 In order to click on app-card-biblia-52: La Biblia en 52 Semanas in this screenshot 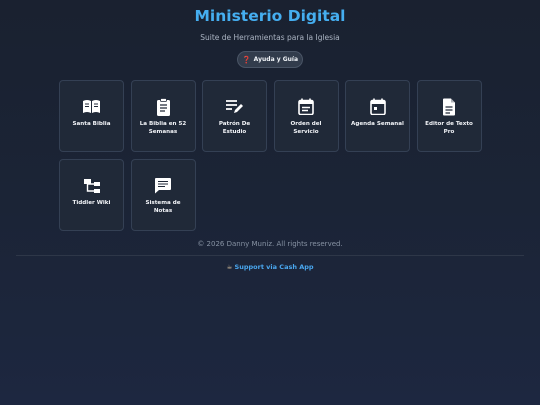, I will do `click(163, 116)`.